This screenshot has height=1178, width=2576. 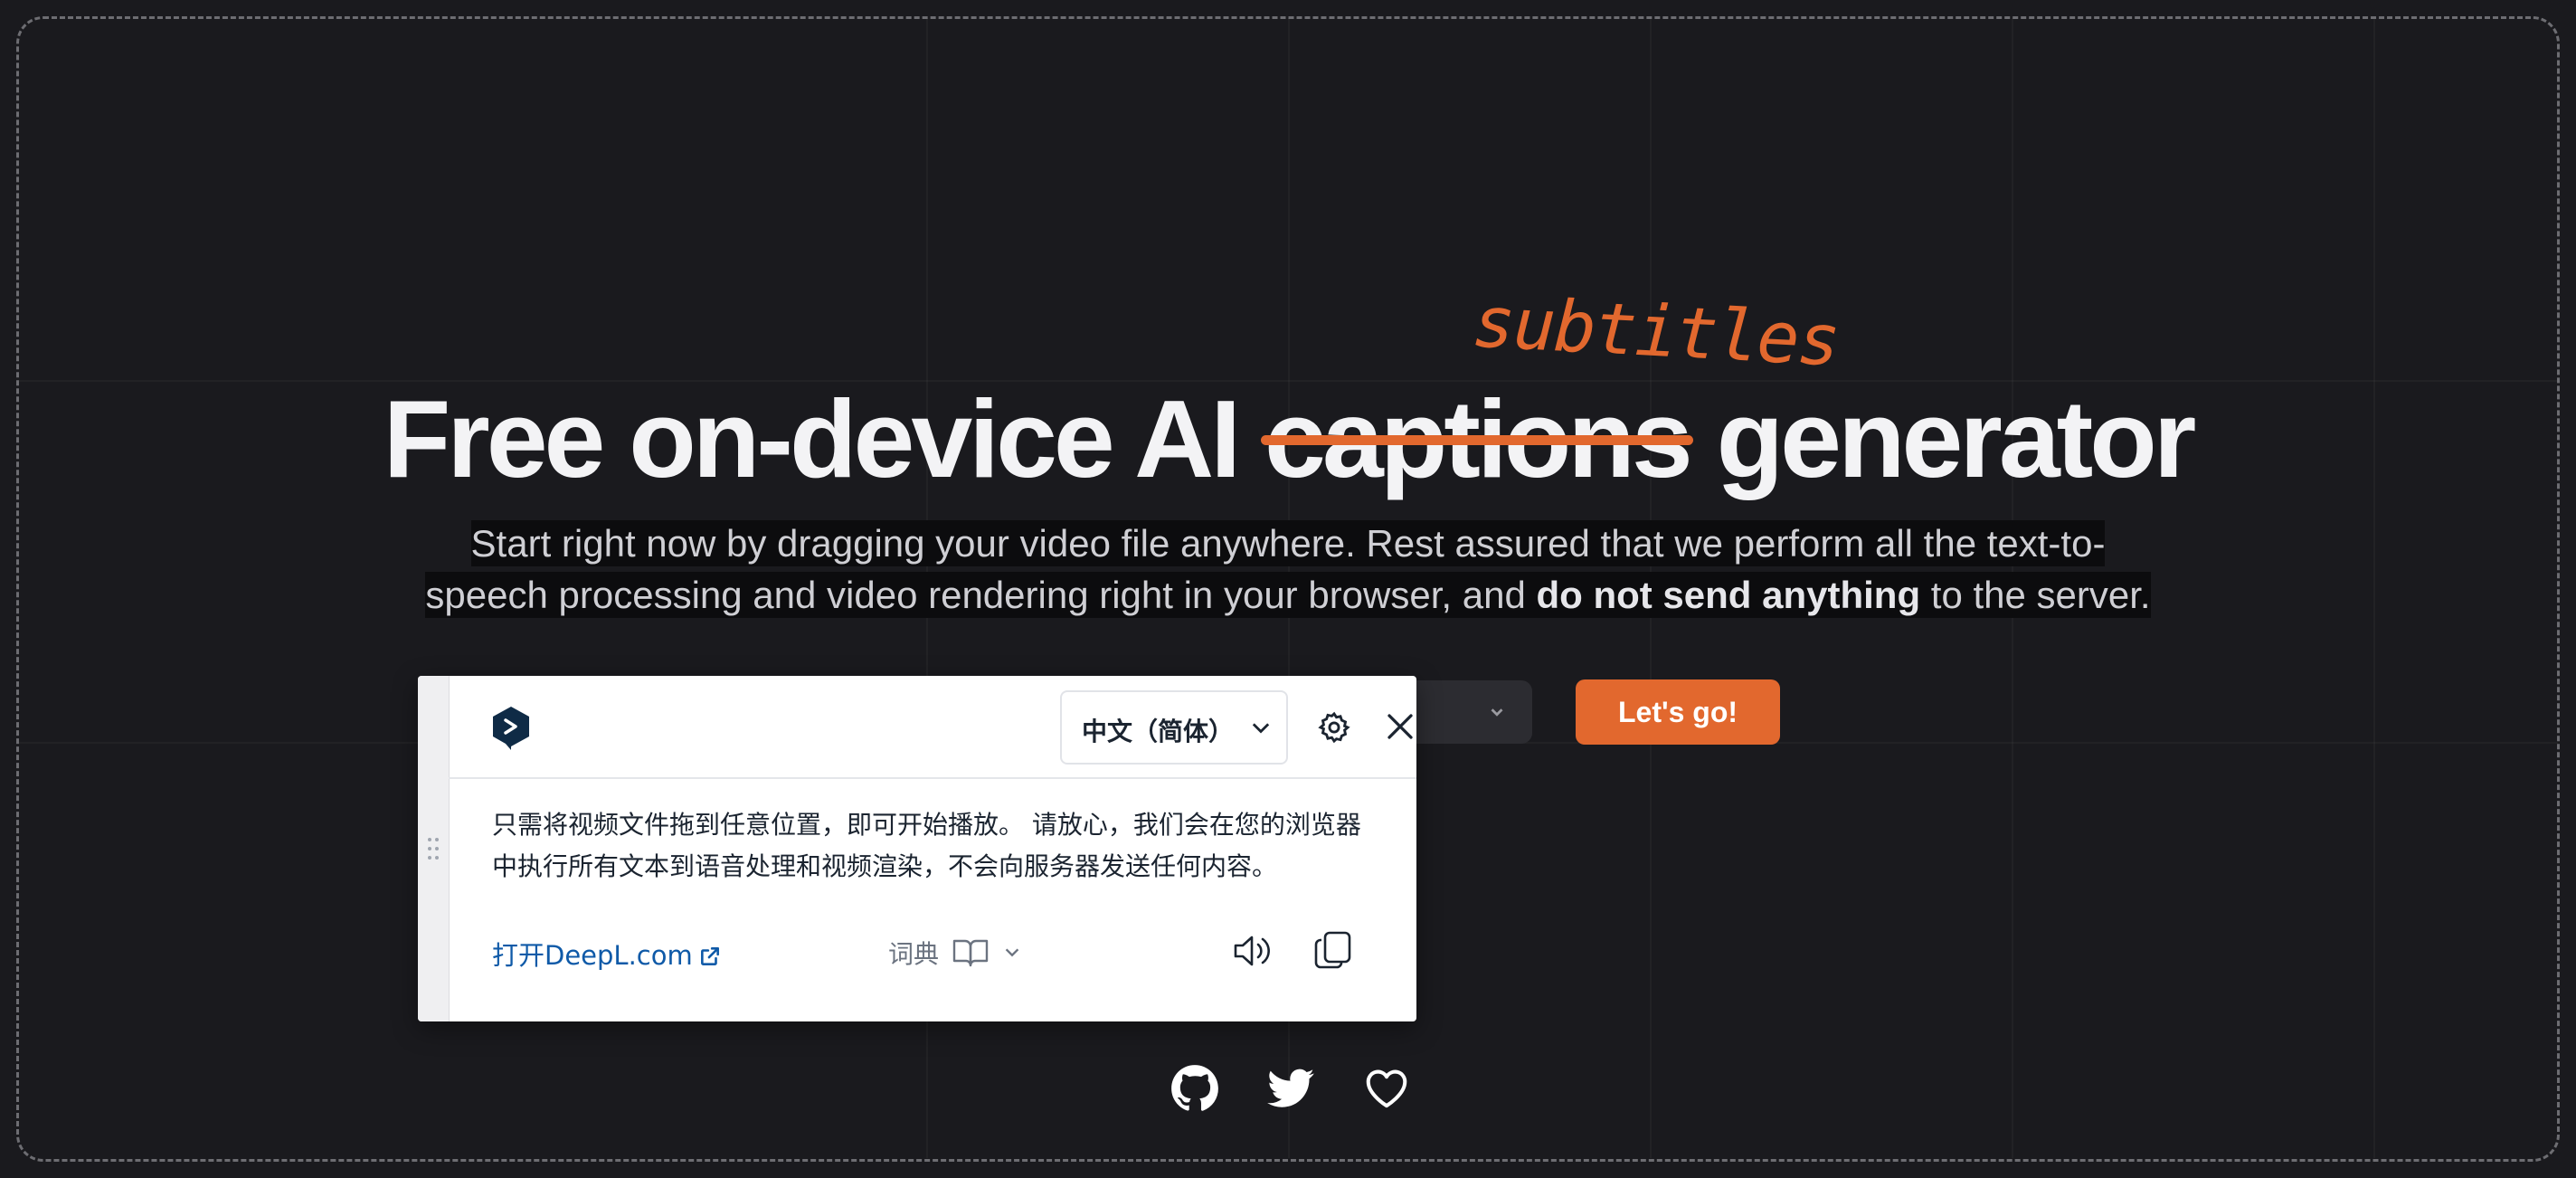 What do you see at coordinates (1195, 1089) in the screenshot?
I see `github-icon` at bounding box center [1195, 1089].